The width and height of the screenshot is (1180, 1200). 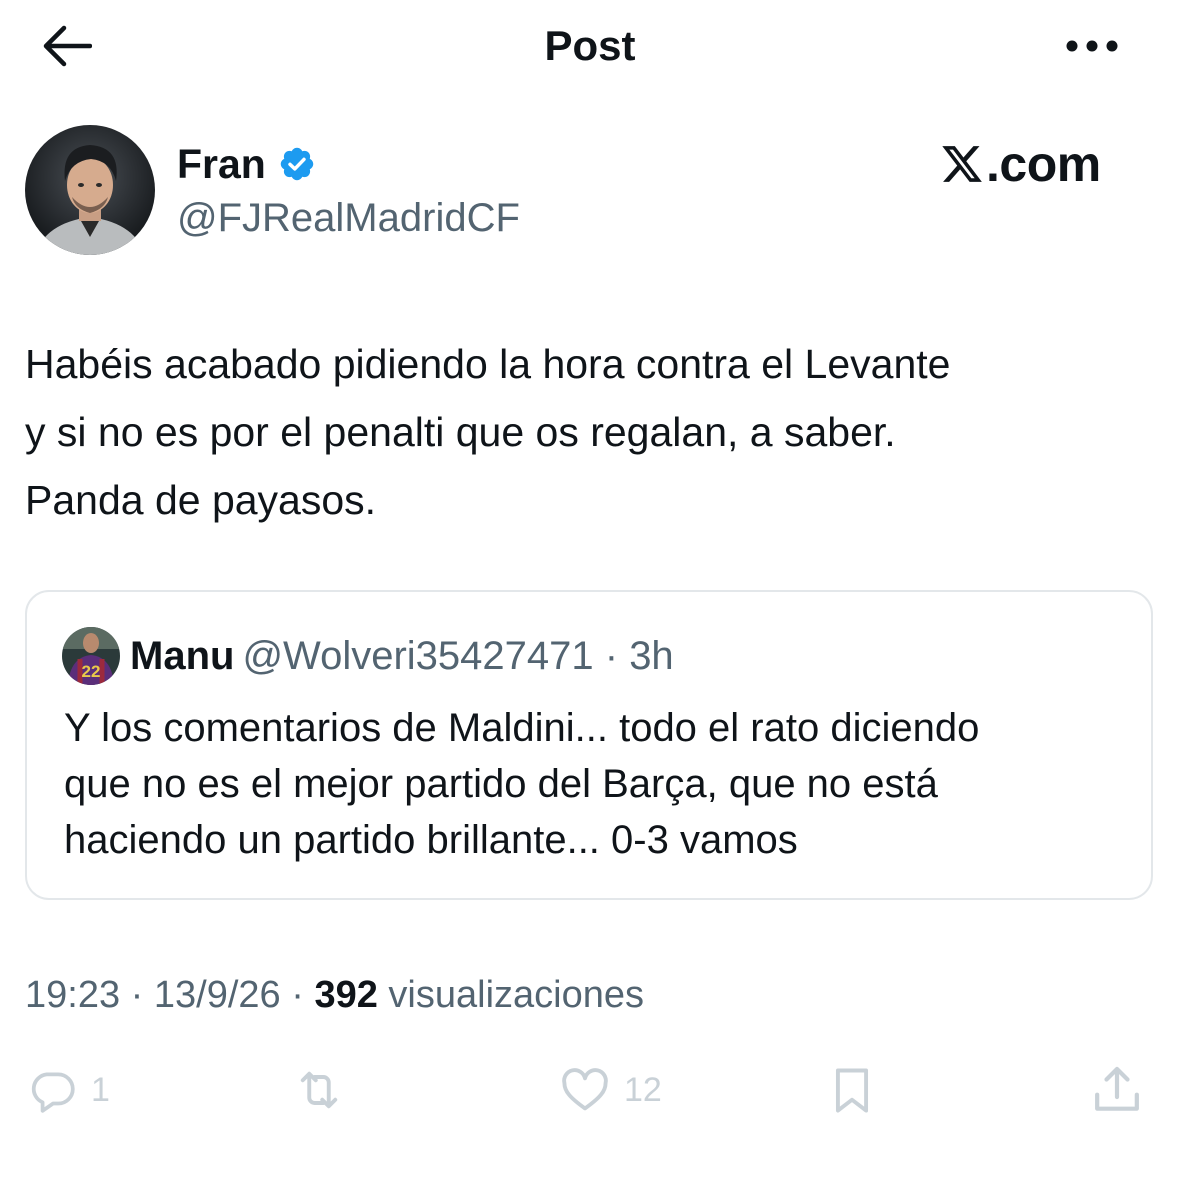 I want to click on author-avatar, so click(x=90, y=190).